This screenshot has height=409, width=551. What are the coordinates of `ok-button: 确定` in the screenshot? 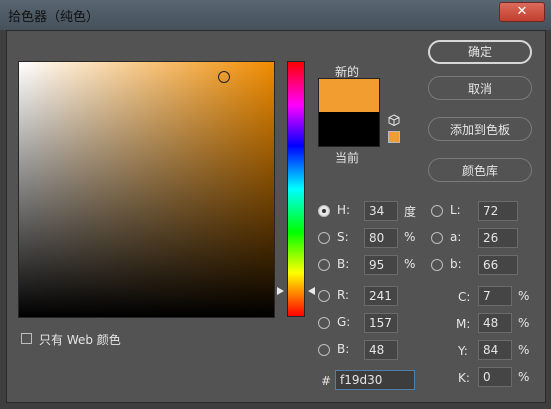 It's located at (480, 52).